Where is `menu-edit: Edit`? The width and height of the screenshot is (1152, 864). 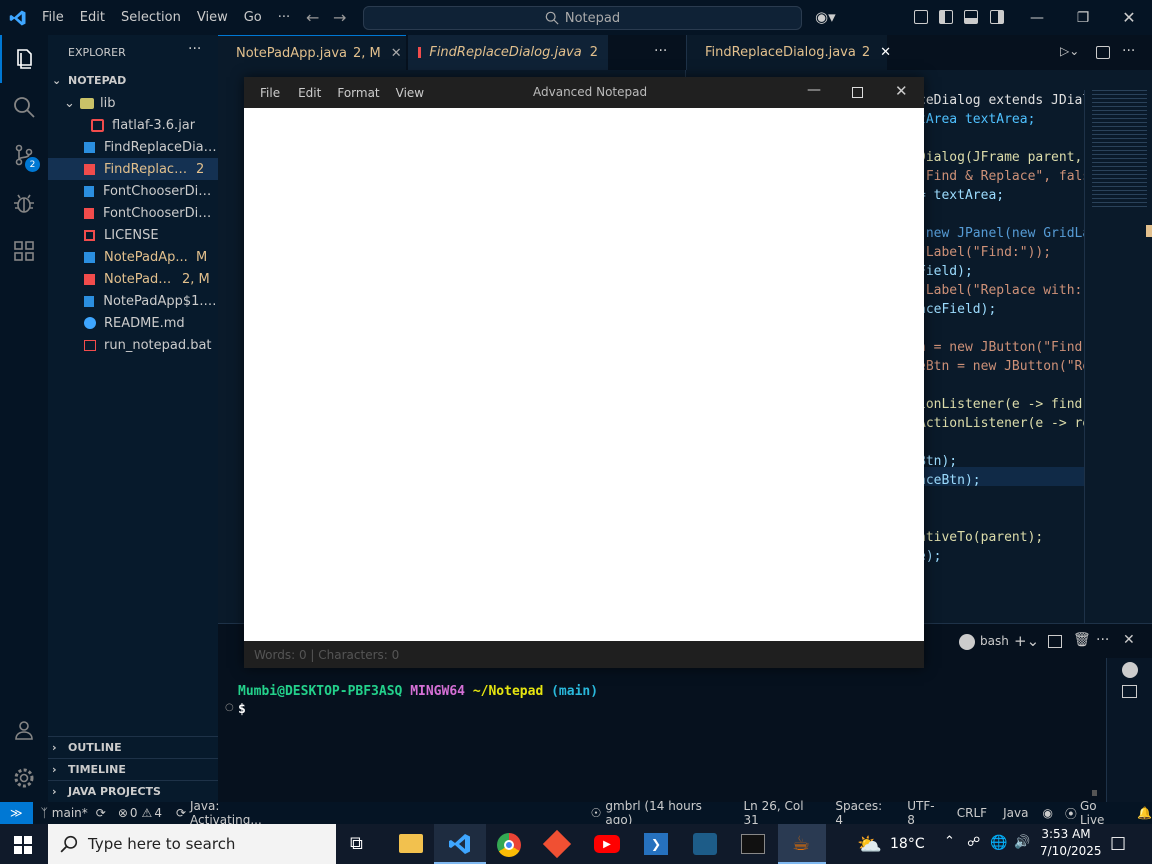
menu-edit: Edit is located at coordinates (92, 17).